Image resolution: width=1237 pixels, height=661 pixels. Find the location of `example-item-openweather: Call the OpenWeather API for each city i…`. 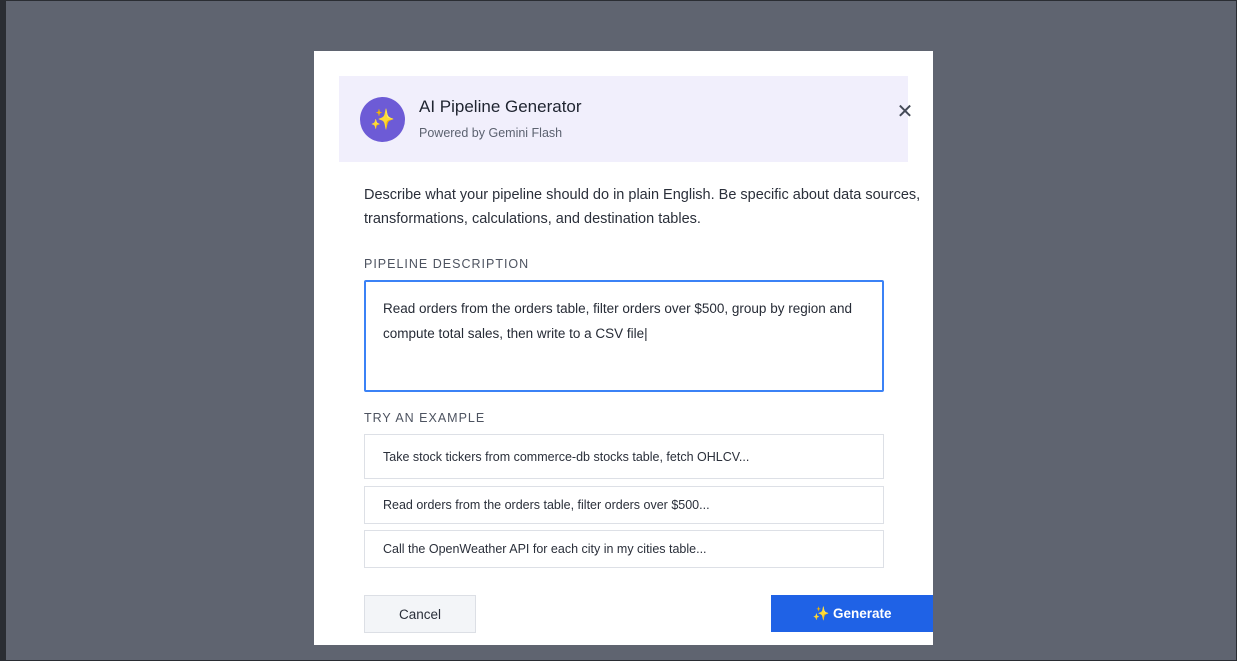

example-item-openweather: Call the OpenWeather API for each city i… is located at coordinates (624, 549).